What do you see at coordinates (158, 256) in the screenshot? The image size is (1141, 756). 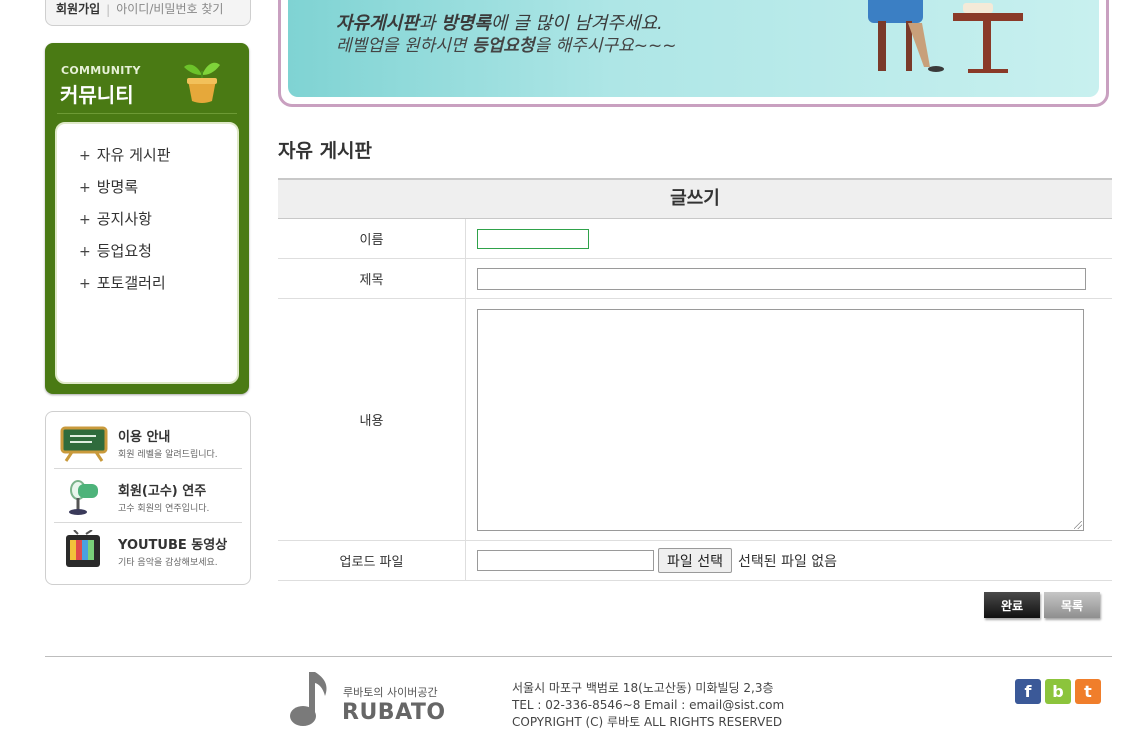 I see `menu-item-level-request: + 등업요청` at bounding box center [158, 256].